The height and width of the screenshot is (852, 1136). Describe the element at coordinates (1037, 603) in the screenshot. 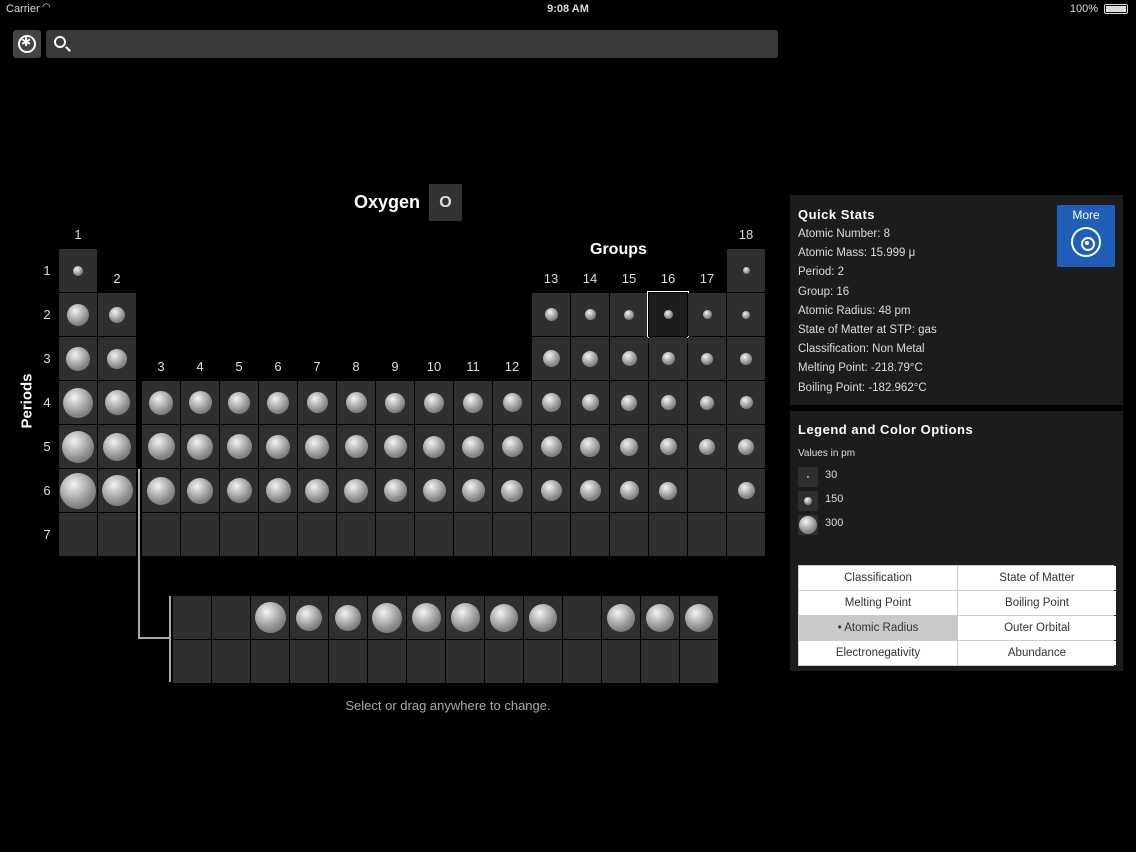

I see `option-boiling-point: Boiling Point` at that location.